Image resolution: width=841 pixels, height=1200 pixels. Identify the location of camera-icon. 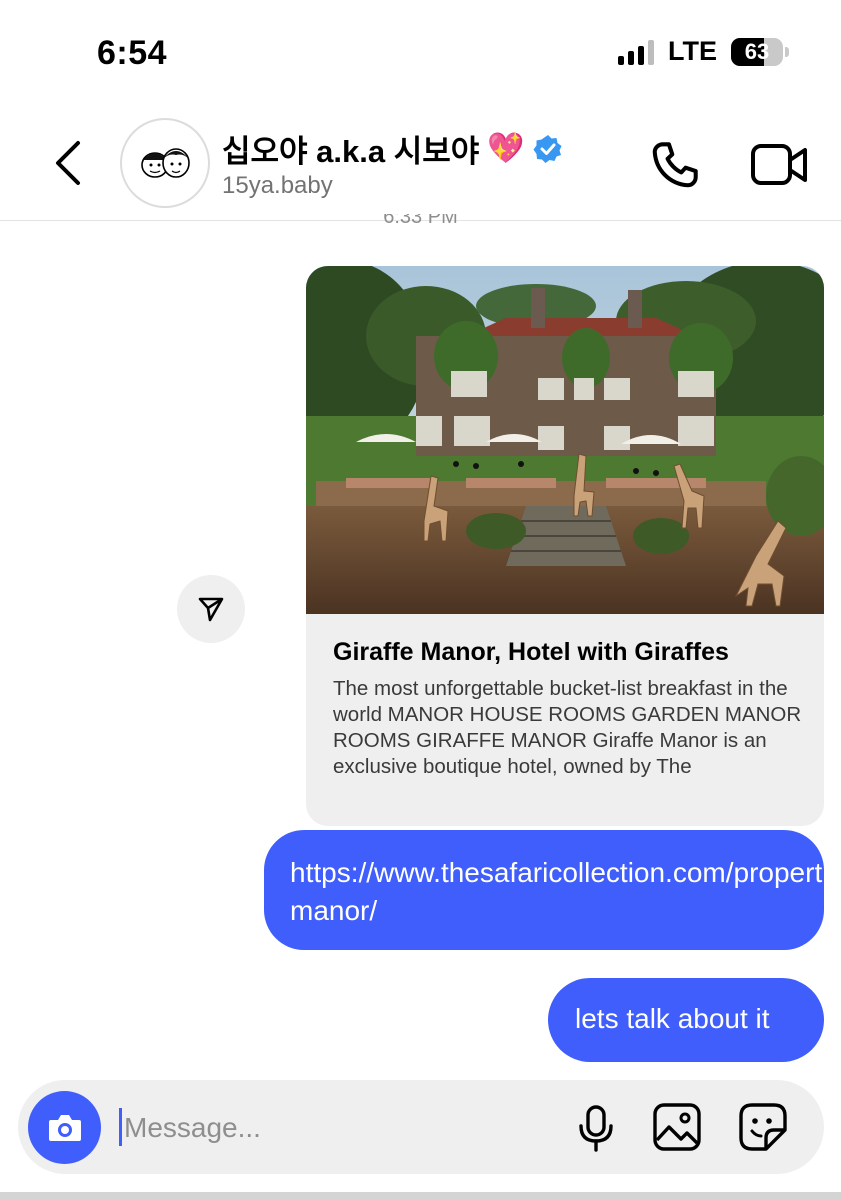
(64, 1127).